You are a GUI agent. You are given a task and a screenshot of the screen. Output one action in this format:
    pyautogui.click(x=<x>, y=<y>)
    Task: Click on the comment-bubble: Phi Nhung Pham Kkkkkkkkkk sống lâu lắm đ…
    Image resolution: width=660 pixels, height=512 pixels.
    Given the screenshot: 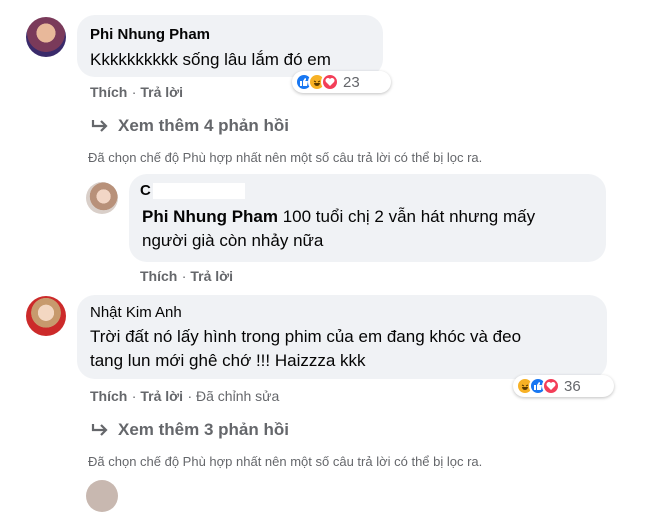 What is the action you would take?
    pyautogui.click(x=230, y=46)
    